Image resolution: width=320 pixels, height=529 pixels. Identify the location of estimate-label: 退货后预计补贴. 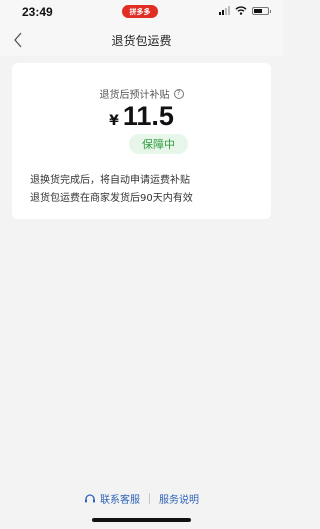
(134, 95).